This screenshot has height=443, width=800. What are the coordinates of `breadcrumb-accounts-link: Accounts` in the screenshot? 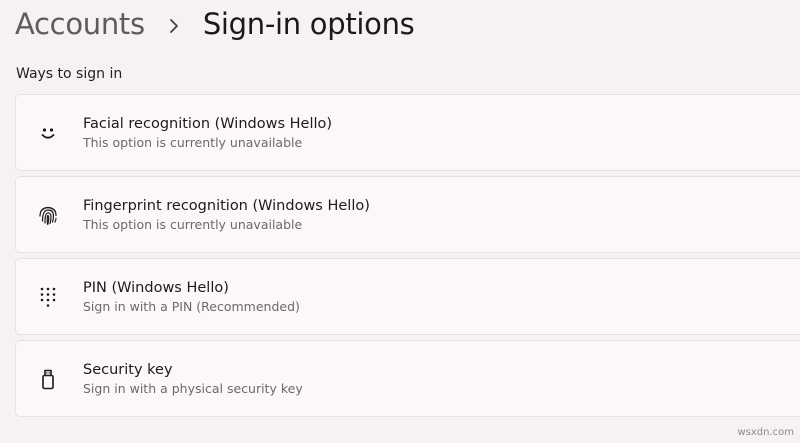 It's located at (80, 24).